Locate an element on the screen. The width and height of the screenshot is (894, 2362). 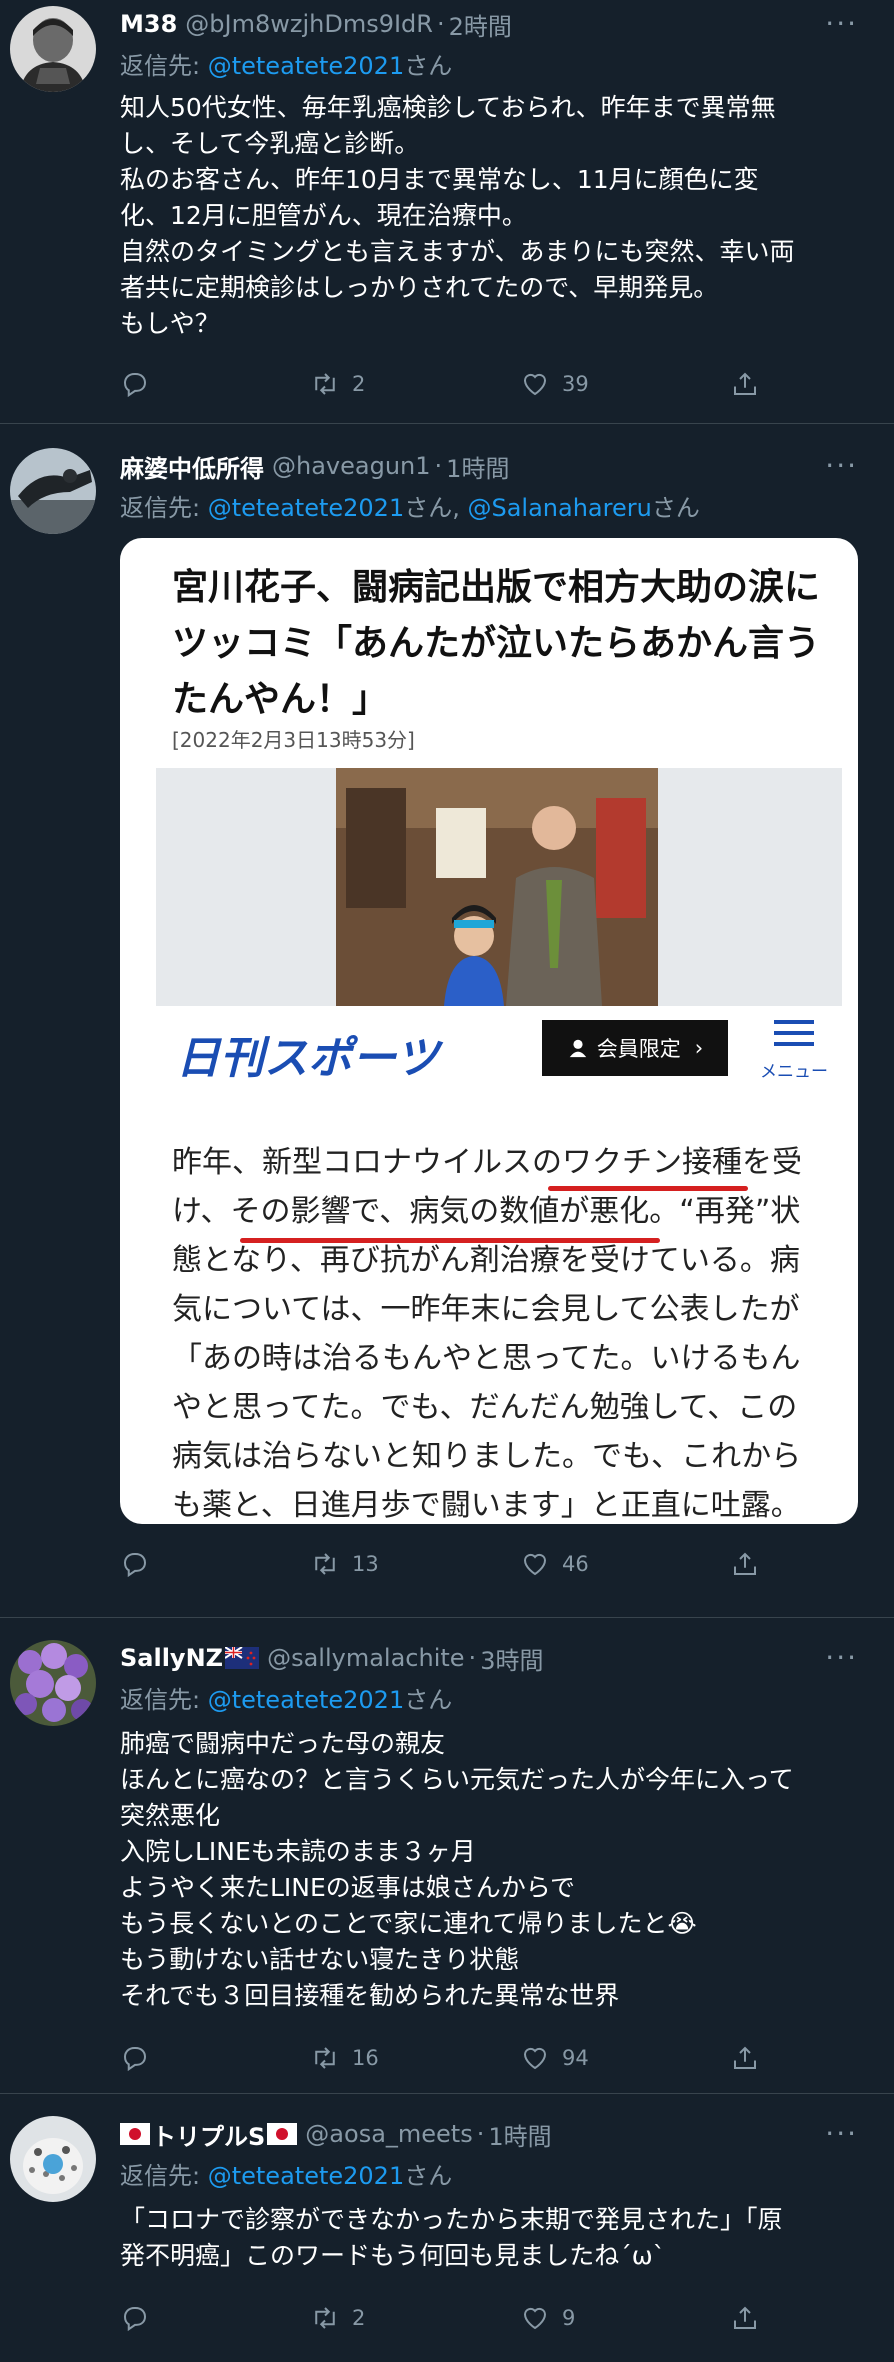
display-name: M38 is located at coordinates (148, 24).